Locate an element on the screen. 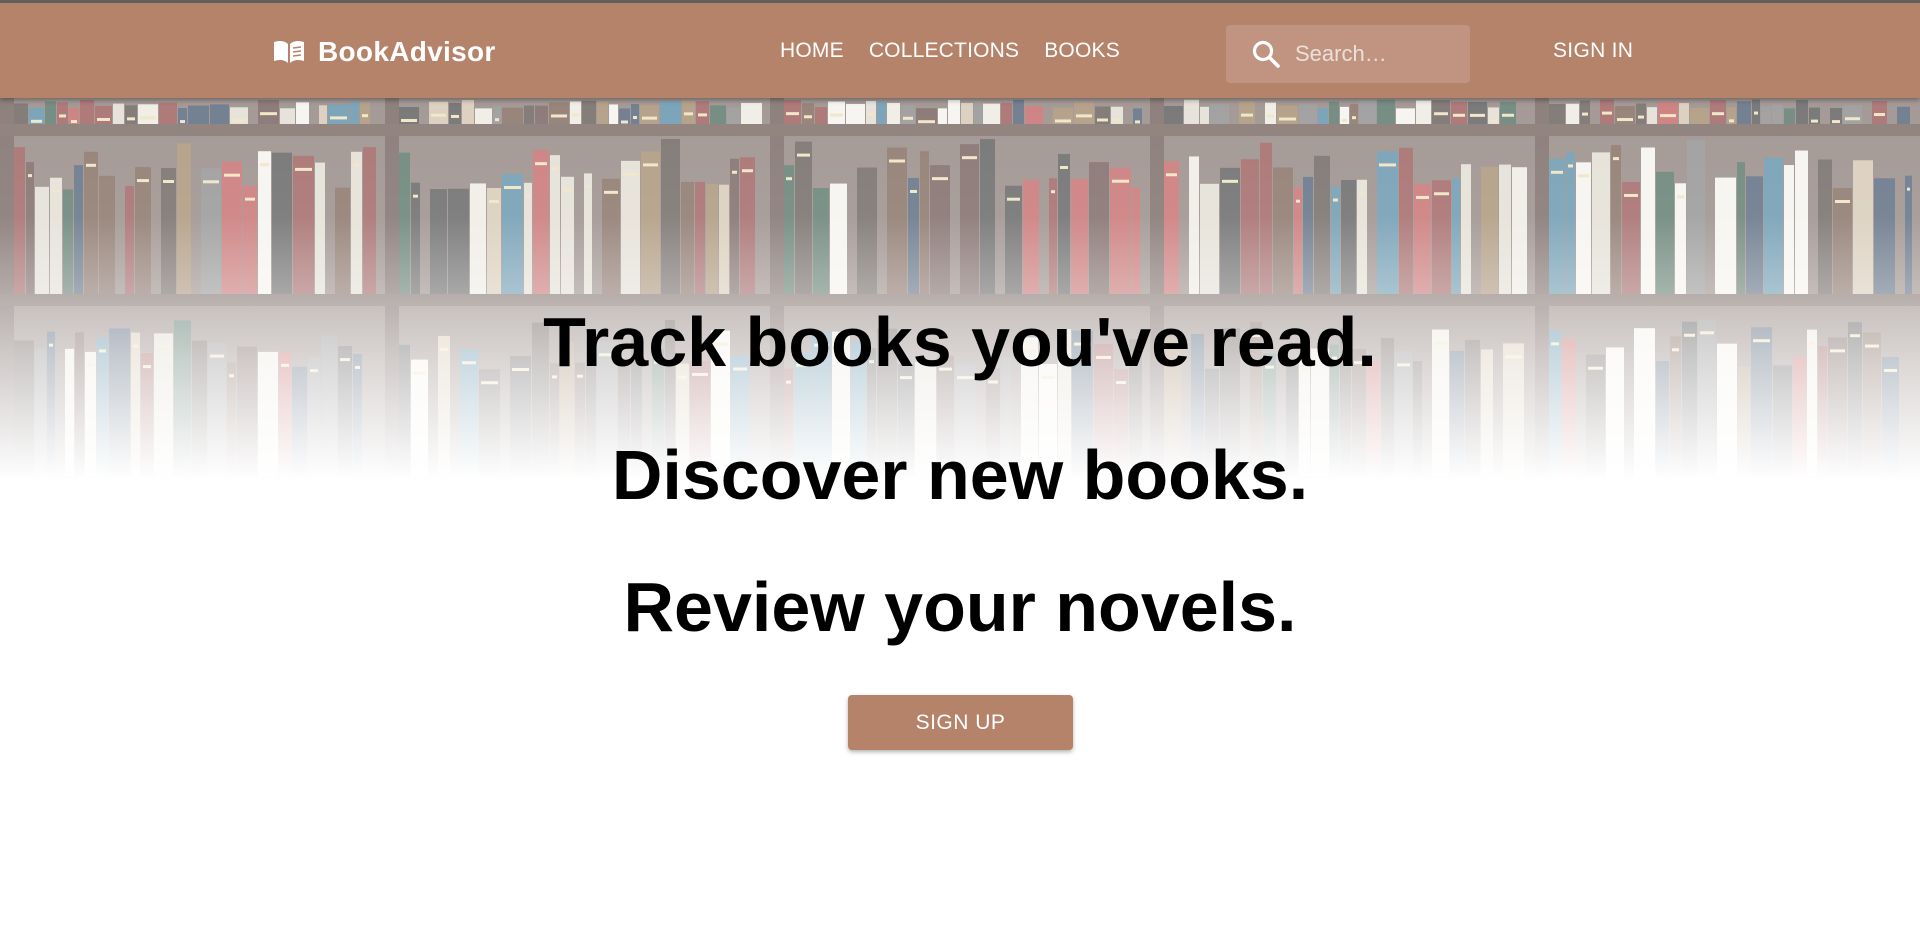 Image resolution: width=1920 pixels, height=940 pixels. sign-up-button: SIGN UP is located at coordinates (960, 722).